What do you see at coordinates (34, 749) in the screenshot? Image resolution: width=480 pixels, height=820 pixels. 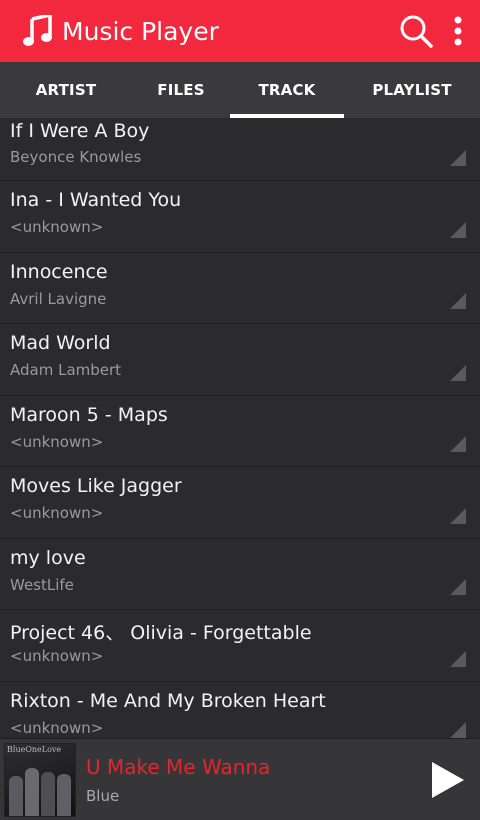 I see `album-art-text: BlueOneLove` at bounding box center [34, 749].